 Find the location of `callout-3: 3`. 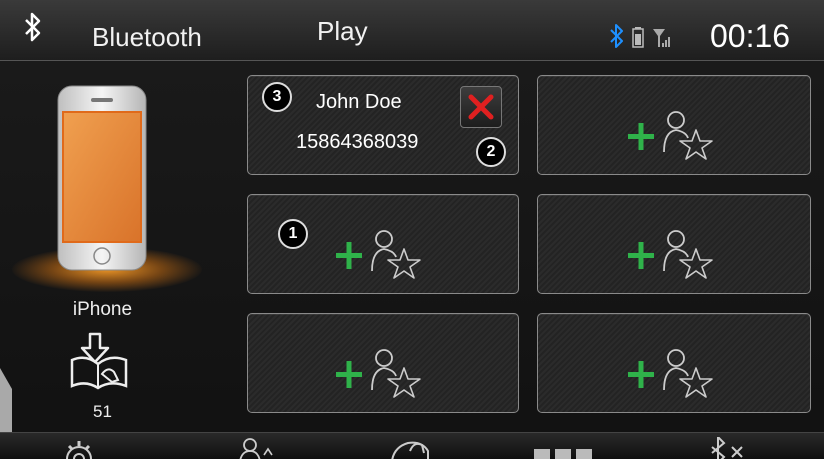

callout-3: 3 is located at coordinates (277, 97).